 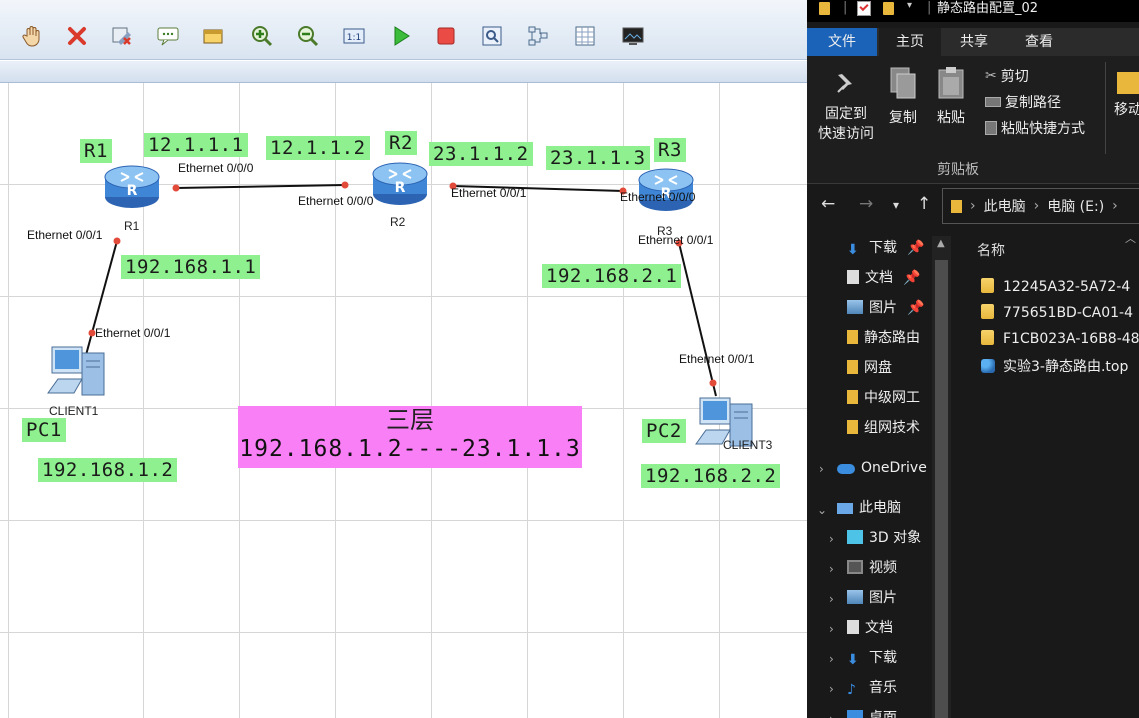 What do you see at coordinates (318, 148) in the screenshot?
I see `ip-label: 12.1.1.2` at bounding box center [318, 148].